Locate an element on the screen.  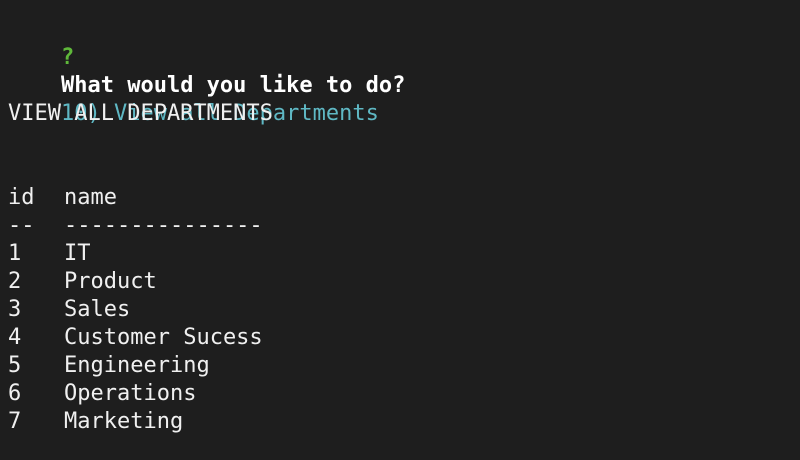
prompt-marker: ? is located at coordinates (67, 57).